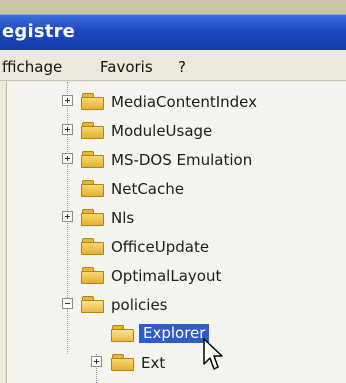 This screenshot has width=346, height=383. I want to click on tree-item-label: Ext, so click(153, 363).